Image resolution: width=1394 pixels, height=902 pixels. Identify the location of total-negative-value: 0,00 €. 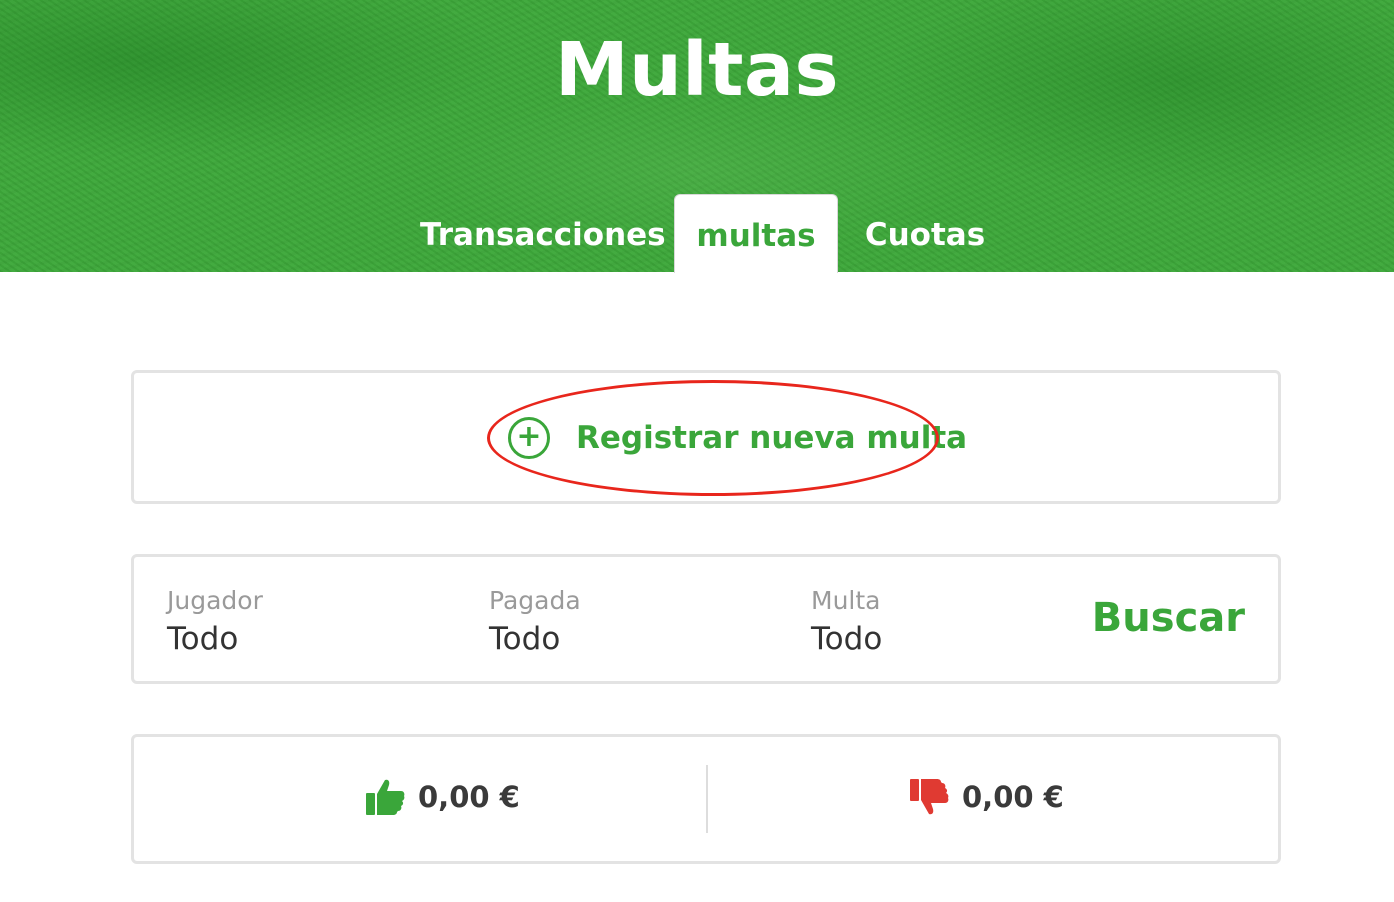
(1013, 797).